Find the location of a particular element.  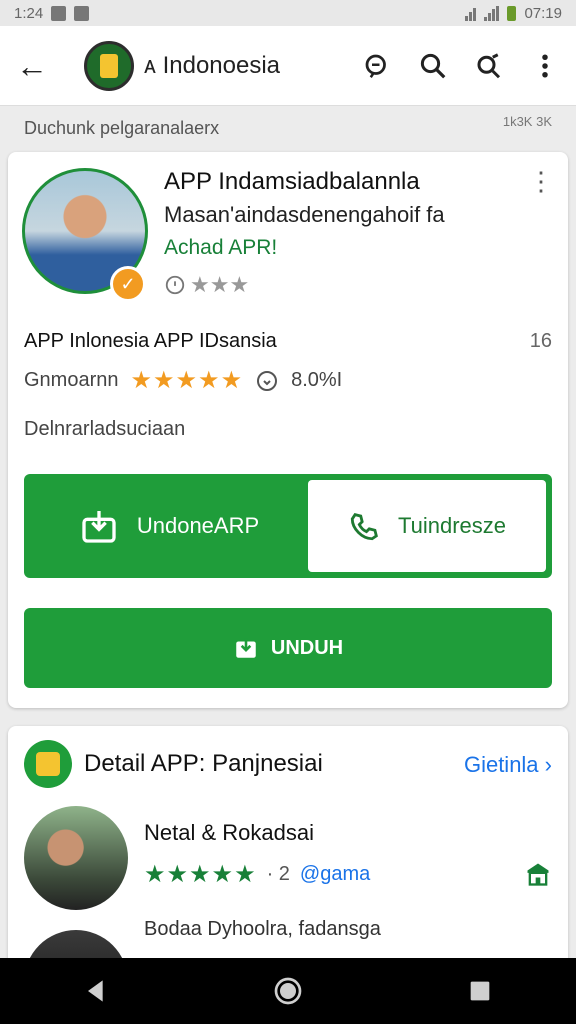

install-button-group: UndoneARP Tuindresze is located at coordinates (288, 526).